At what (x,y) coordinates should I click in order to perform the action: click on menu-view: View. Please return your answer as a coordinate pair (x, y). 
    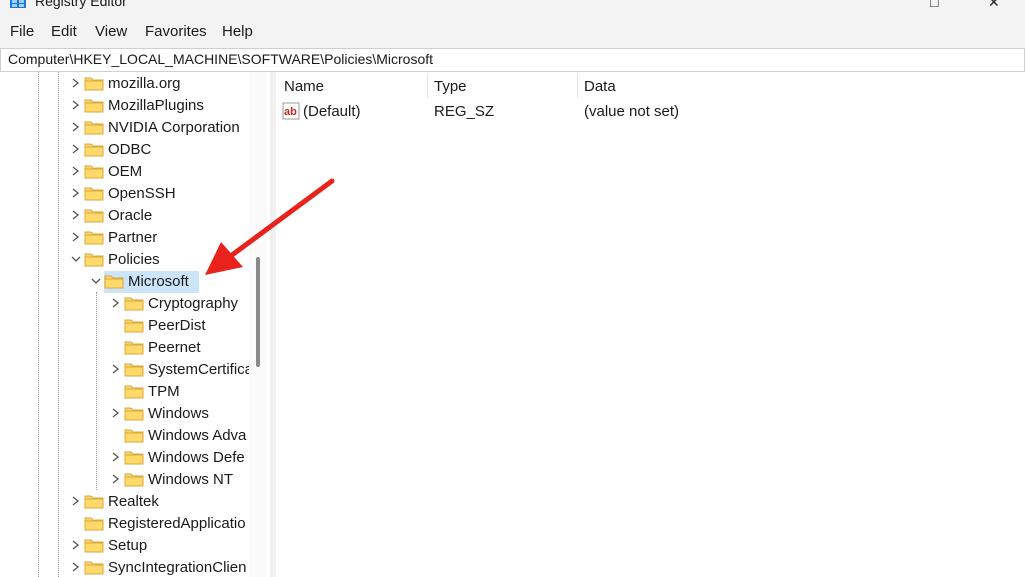
    Looking at the image, I should click on (111, 31).